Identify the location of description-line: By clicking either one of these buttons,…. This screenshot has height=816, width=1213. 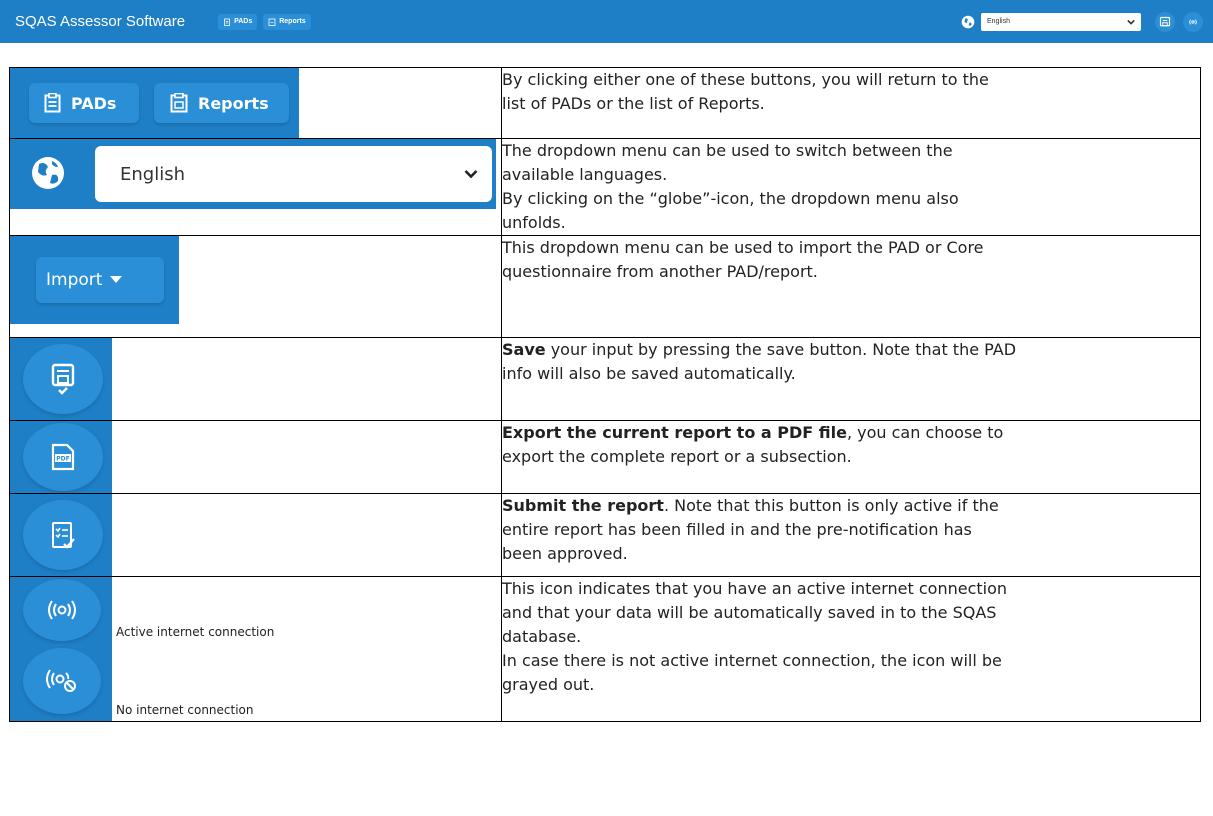
(745, 79).